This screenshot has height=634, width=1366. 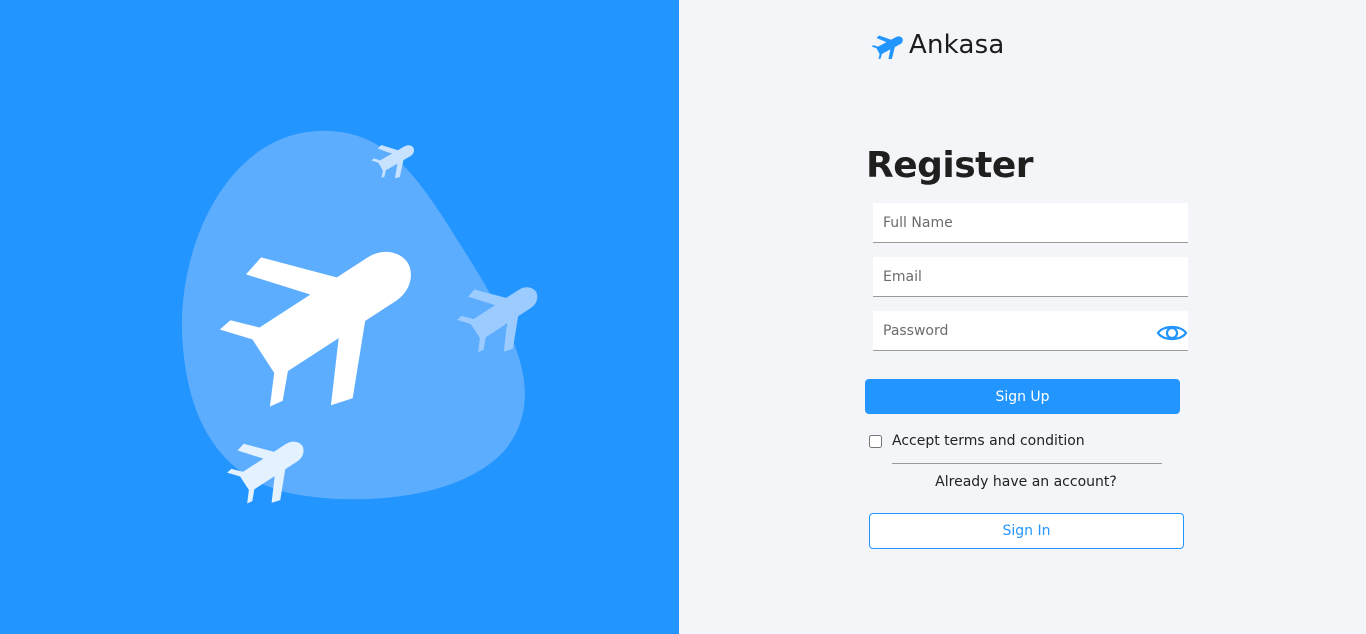 I want to click on terms-row: Accept terms and condition, so click(x=977, y=441).